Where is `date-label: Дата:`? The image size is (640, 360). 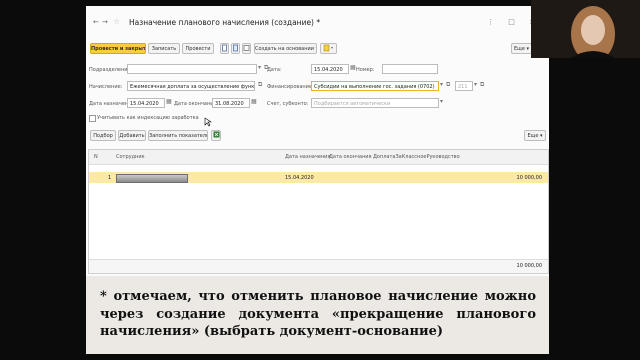
date-label: Дата: is located at coordinates (274, 70).